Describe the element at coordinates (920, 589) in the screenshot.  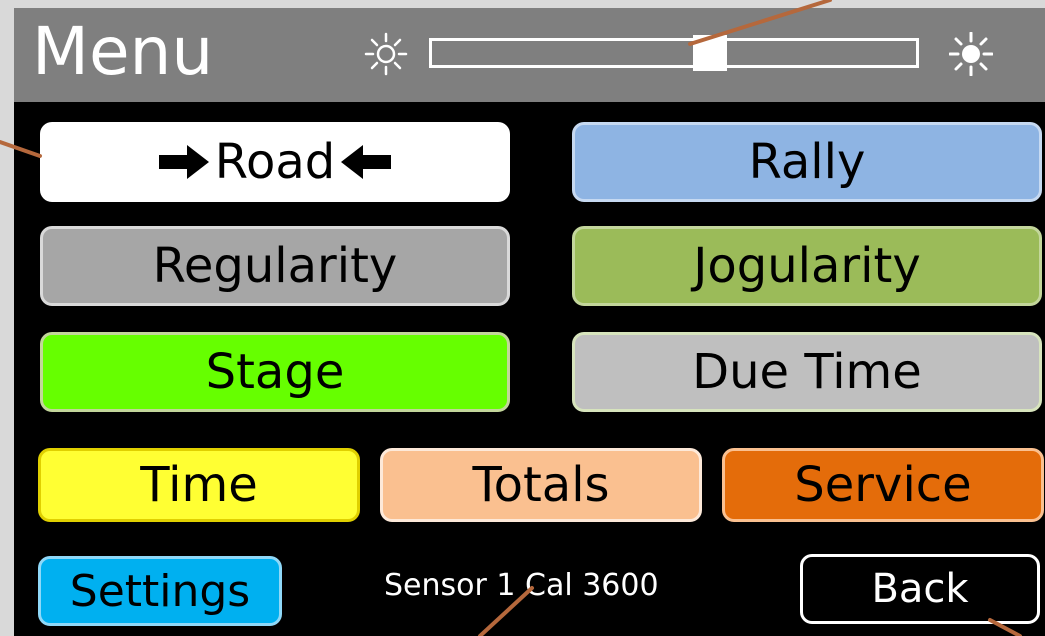
I see `back-button: Back` at that location.